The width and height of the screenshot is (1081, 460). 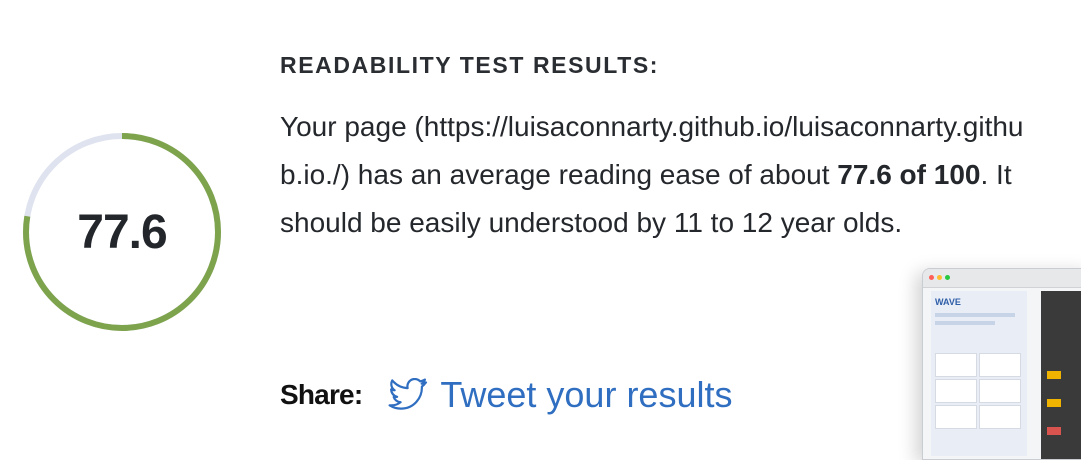 What do you see at coordinates (321, 394) in the screenshot?
I see `share-label: Share:` at bounding box center [321, 394].